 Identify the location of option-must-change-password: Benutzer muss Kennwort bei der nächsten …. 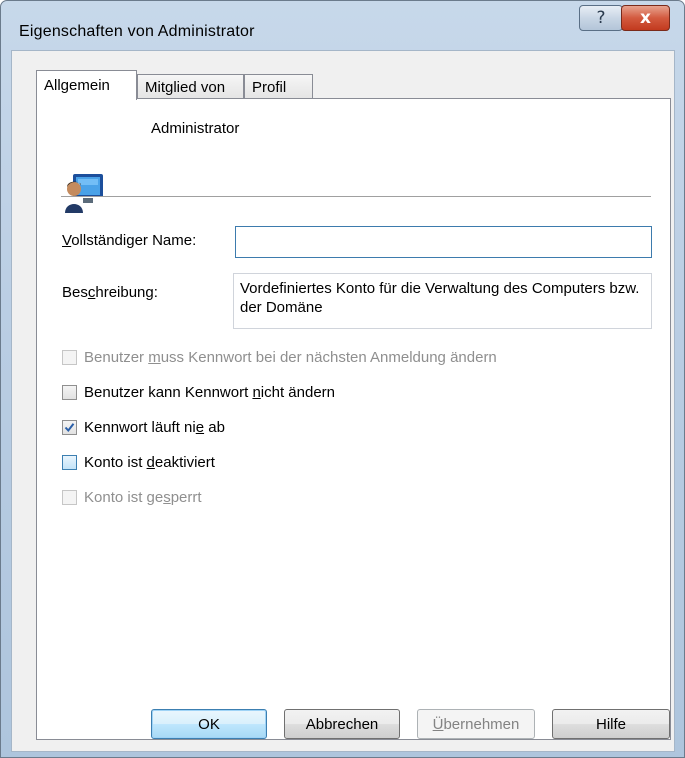
(279, 357).